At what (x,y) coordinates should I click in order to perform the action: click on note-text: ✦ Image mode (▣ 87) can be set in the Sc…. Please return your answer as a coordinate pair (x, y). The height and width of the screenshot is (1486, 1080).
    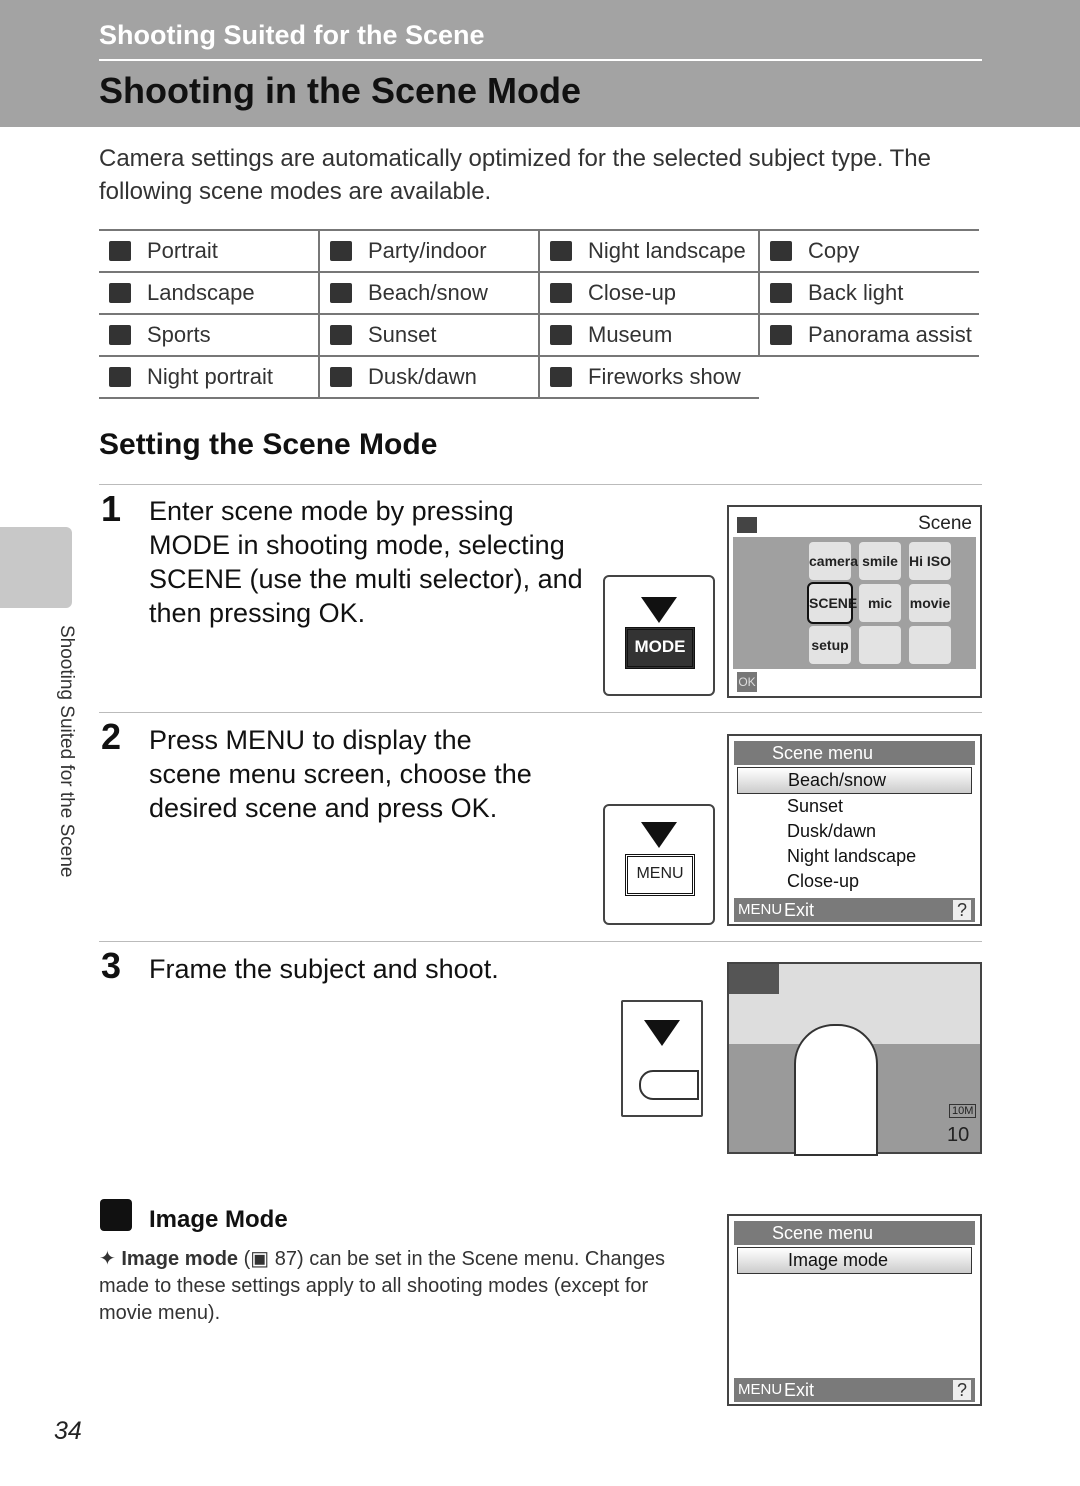
    Looking at the image, I should click on (382, 1286).